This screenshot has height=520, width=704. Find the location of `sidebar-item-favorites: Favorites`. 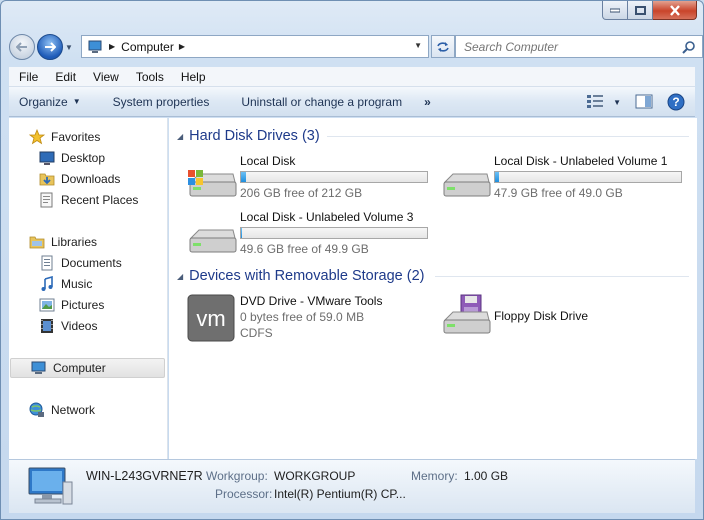

sidebar-item-favorites: Favorites is located at coordinates (88, 137).